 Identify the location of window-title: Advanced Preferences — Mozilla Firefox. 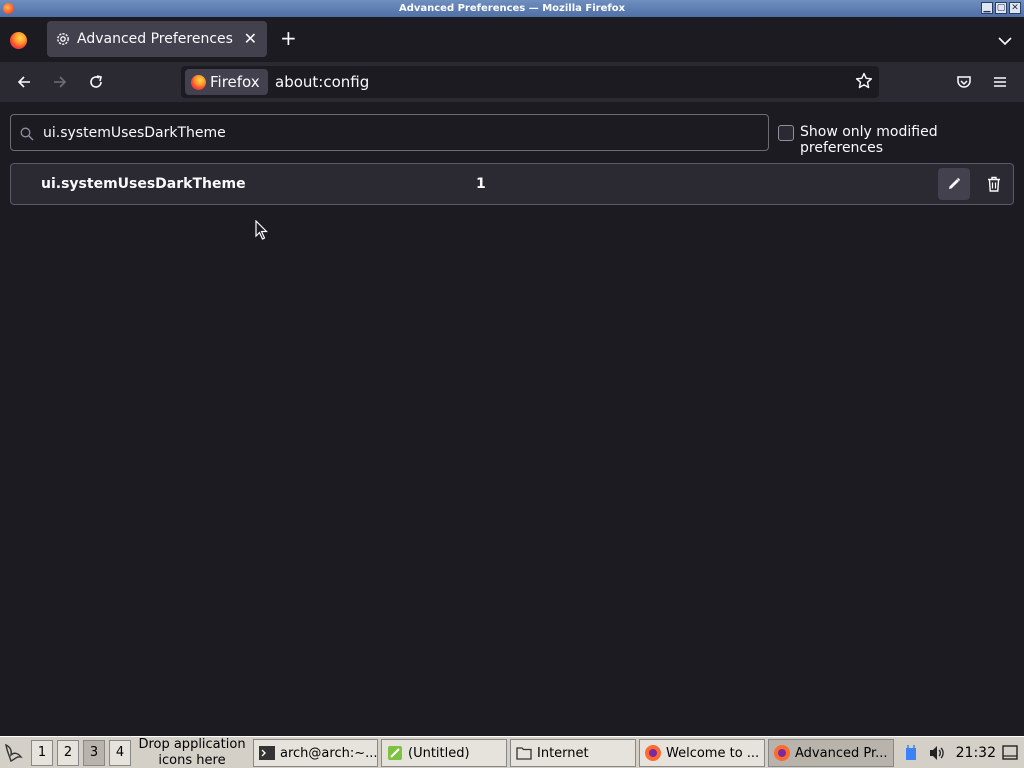
(512, 8).